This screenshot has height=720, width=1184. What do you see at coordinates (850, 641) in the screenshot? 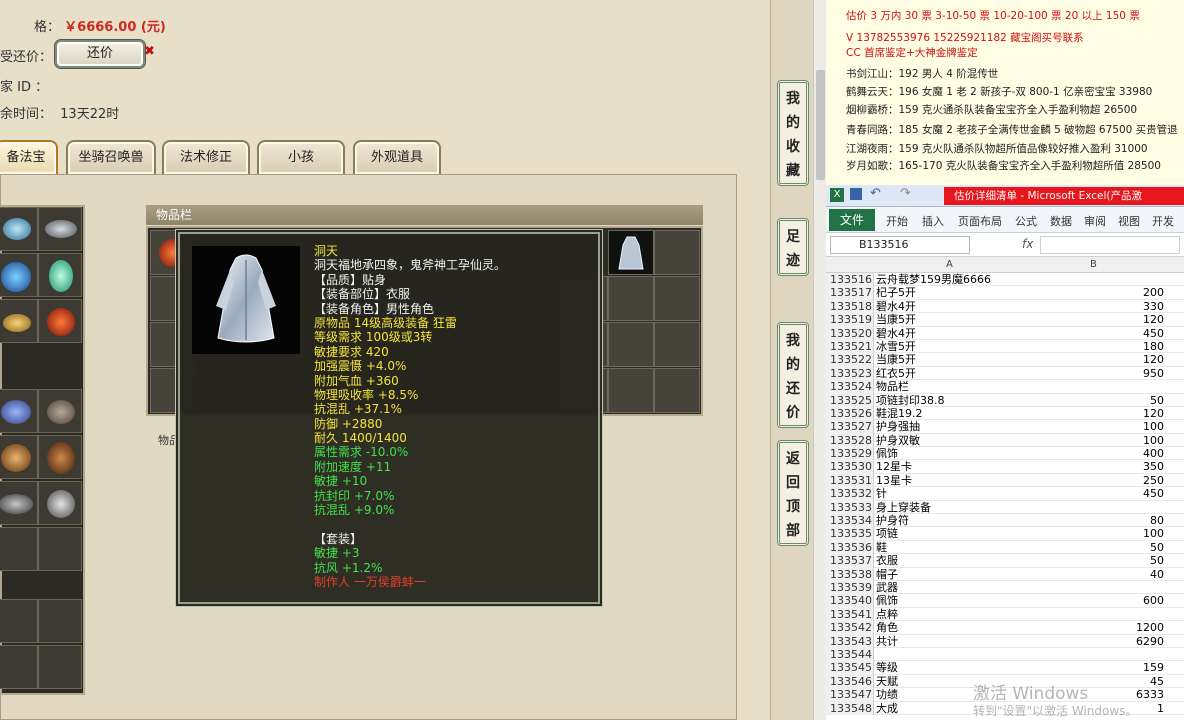
I see `row-number: 133543` at bounding box center [850, 641].